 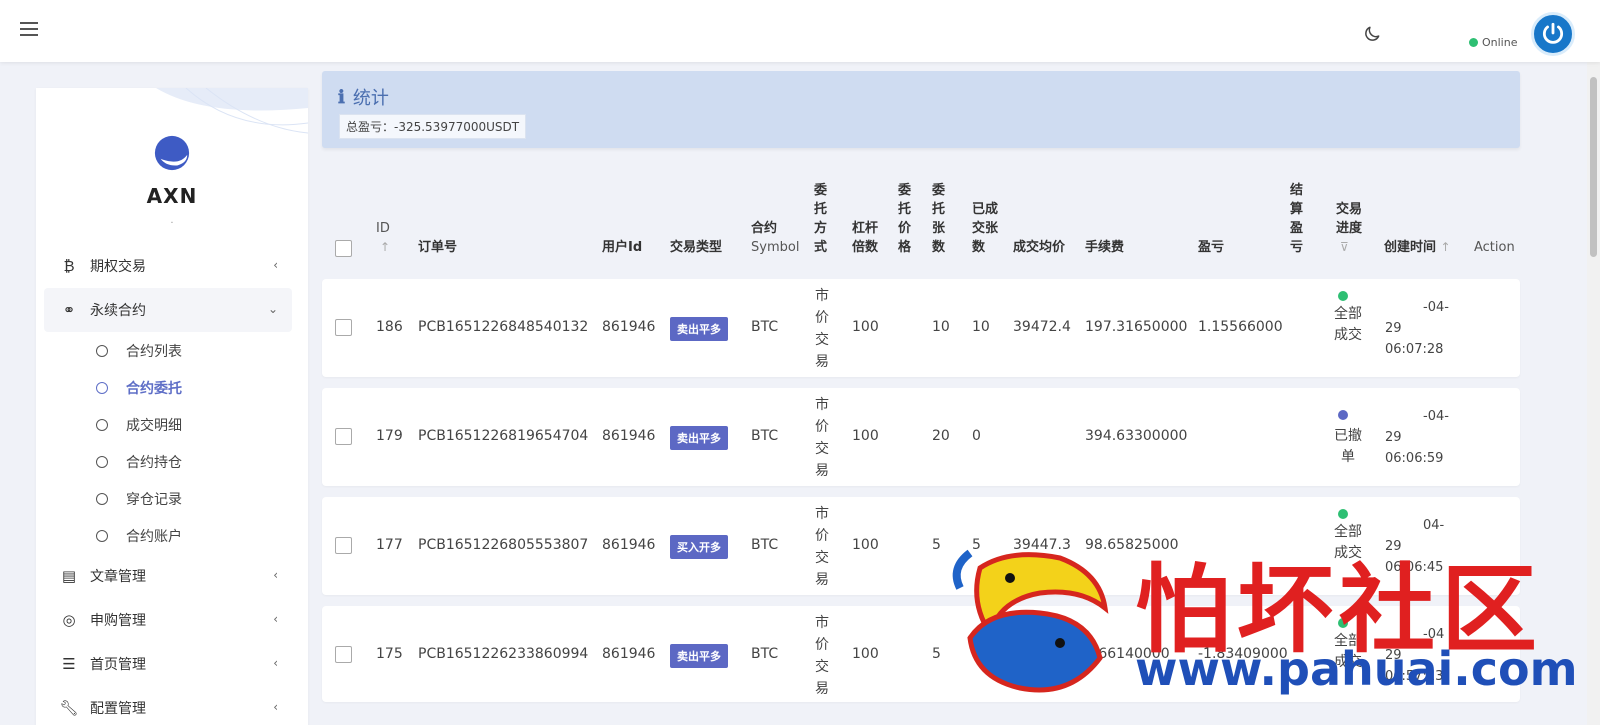 What do you see at coordinates (1030, 621) in the screenshot?
I see `watermark-fish-logo-icon` at bounding box center [1030, 621].